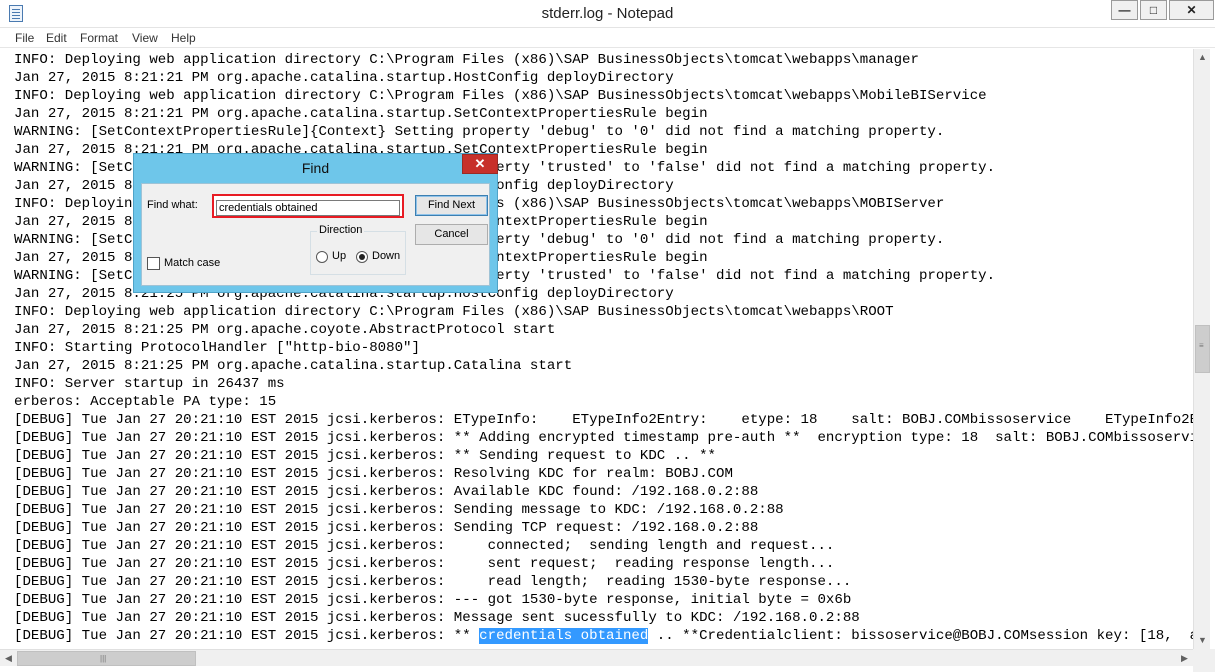 The width and height of the screenshot is (1215, 672). Describe the element at coordinates (145, 402) in the screenshot. I see `log-line: erberos: Acceptable PA type: 15` at that location.